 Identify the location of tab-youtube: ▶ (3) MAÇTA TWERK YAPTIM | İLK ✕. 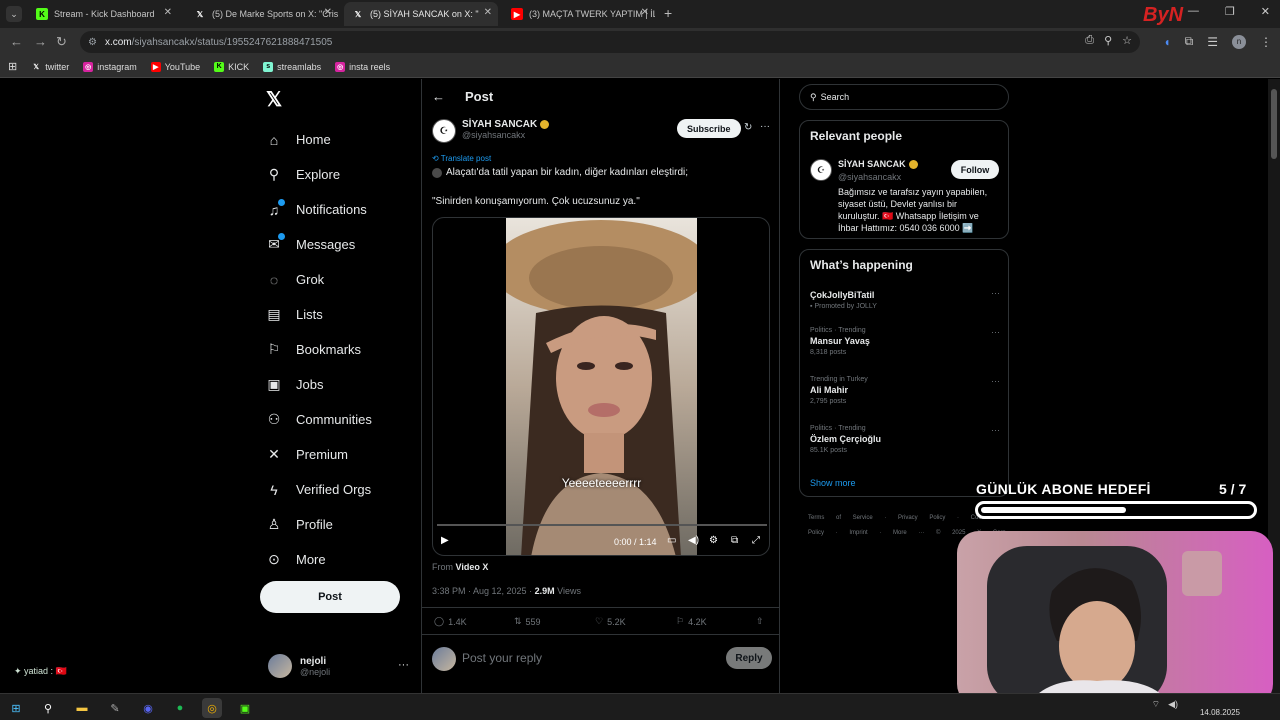
(579, 14).